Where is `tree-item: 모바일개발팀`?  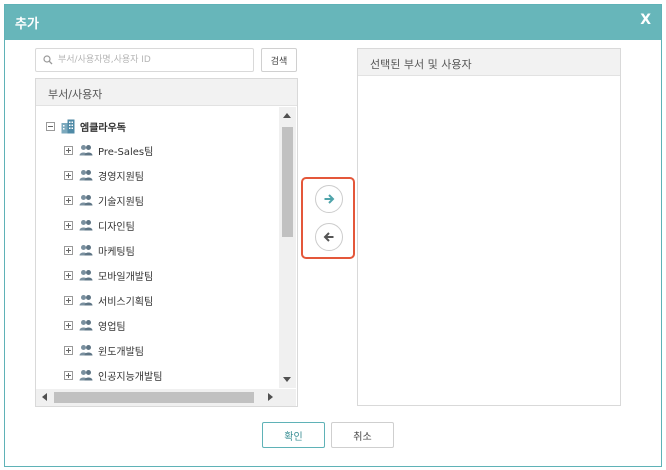
tree-item: 모바일개발팀 is located at coordinates (108, 275).